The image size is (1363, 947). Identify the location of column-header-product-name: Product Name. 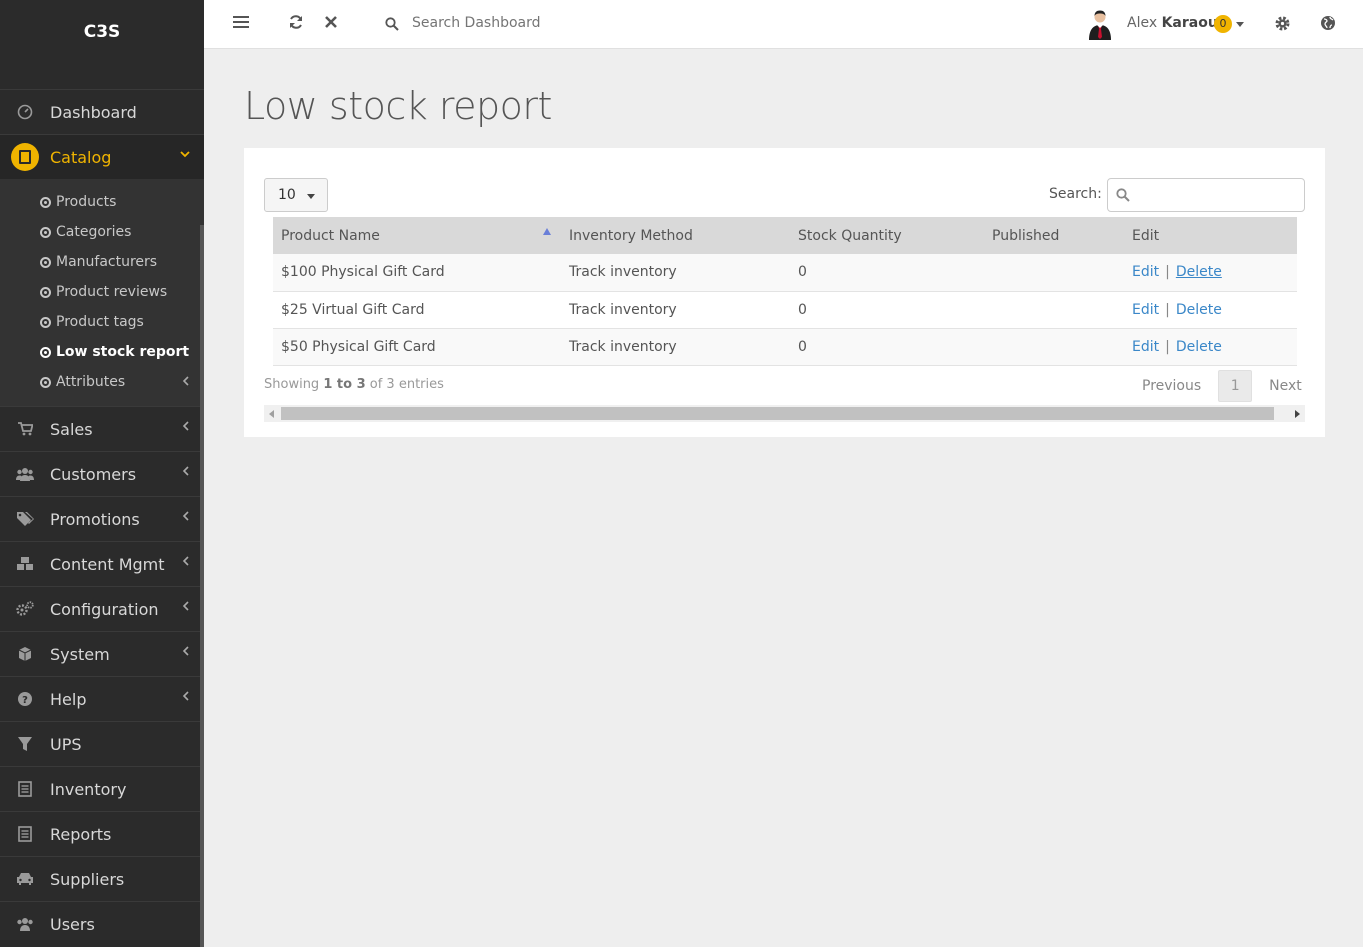
(417, 235).